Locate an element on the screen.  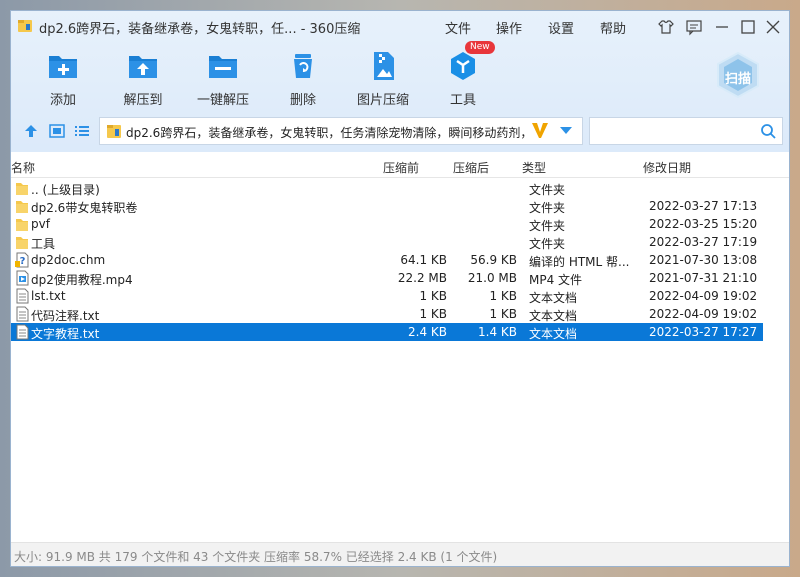
table-row: 文字教程.txt 2.4 KB 1.4 KB 文本文档 2022-03-27 17:27 is located at coordinates (387, 332).